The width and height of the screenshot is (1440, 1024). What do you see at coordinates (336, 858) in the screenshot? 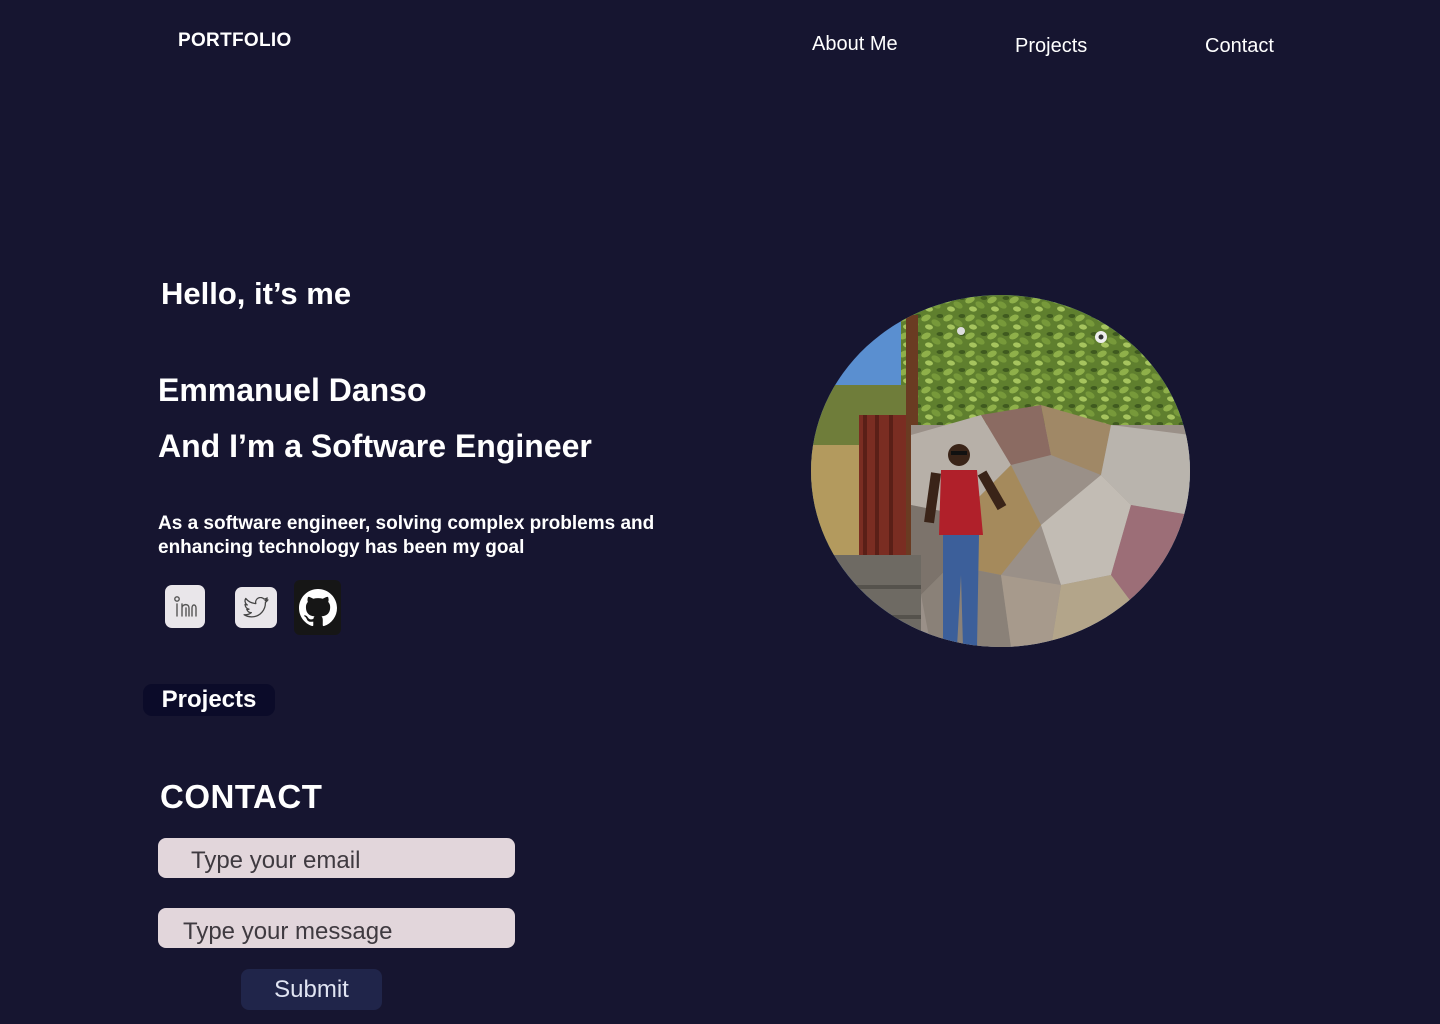
I see `email-field` at bounding box center [336, 858].